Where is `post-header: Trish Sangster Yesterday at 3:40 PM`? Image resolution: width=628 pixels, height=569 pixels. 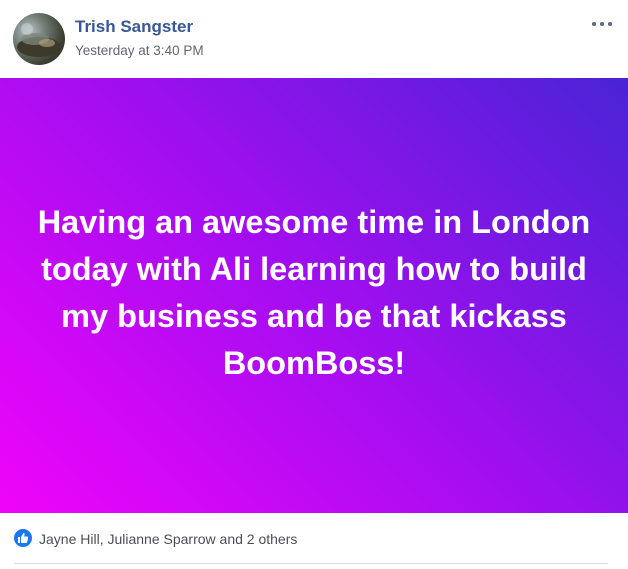
post-header: Trish Sangster Yesterday at 3:40 PM is located at coordinates (314, 39).